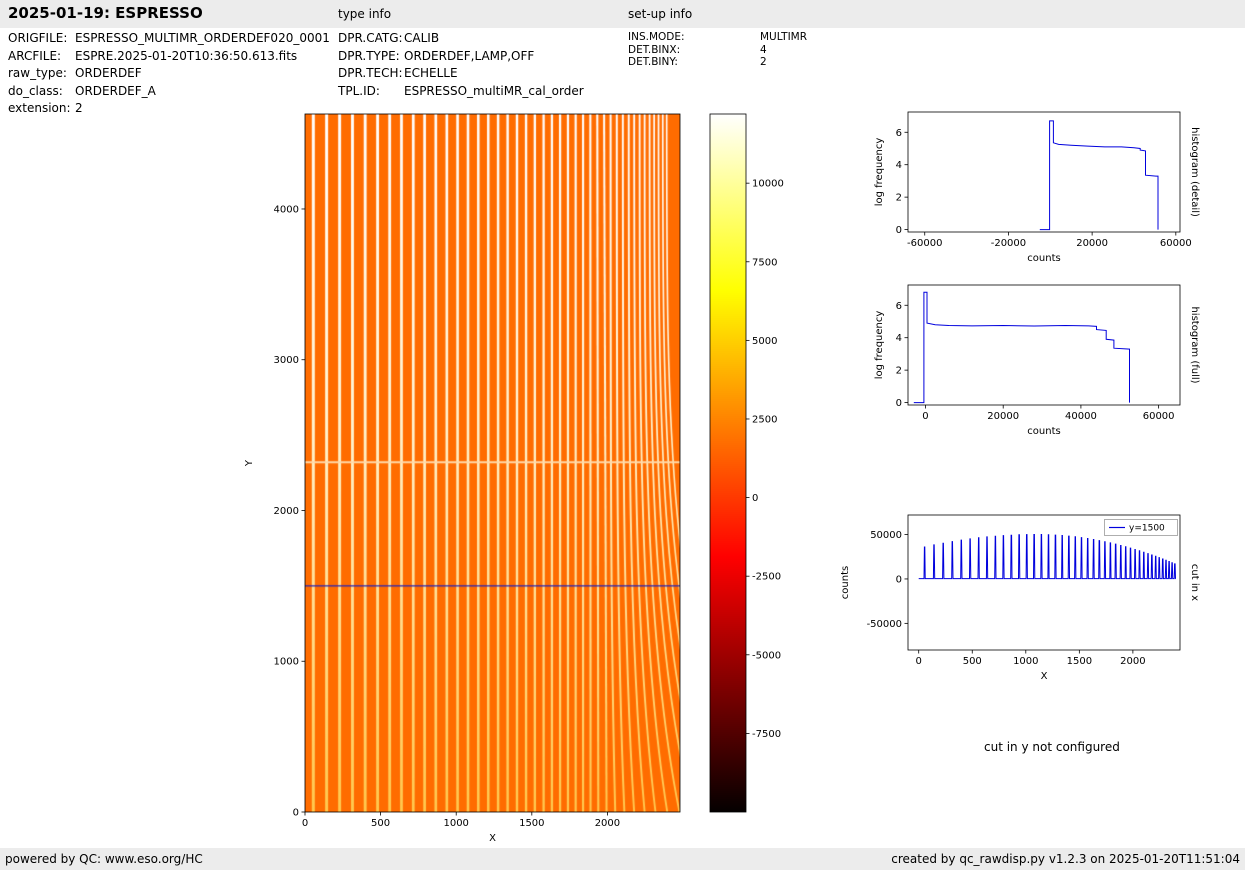 This screenshot has width=1245, height=870. What do you see at coordinates (370, 73) in the screenshot?
I see `metadata-key: DPR.TECH:` at bounding box center [370, 73].